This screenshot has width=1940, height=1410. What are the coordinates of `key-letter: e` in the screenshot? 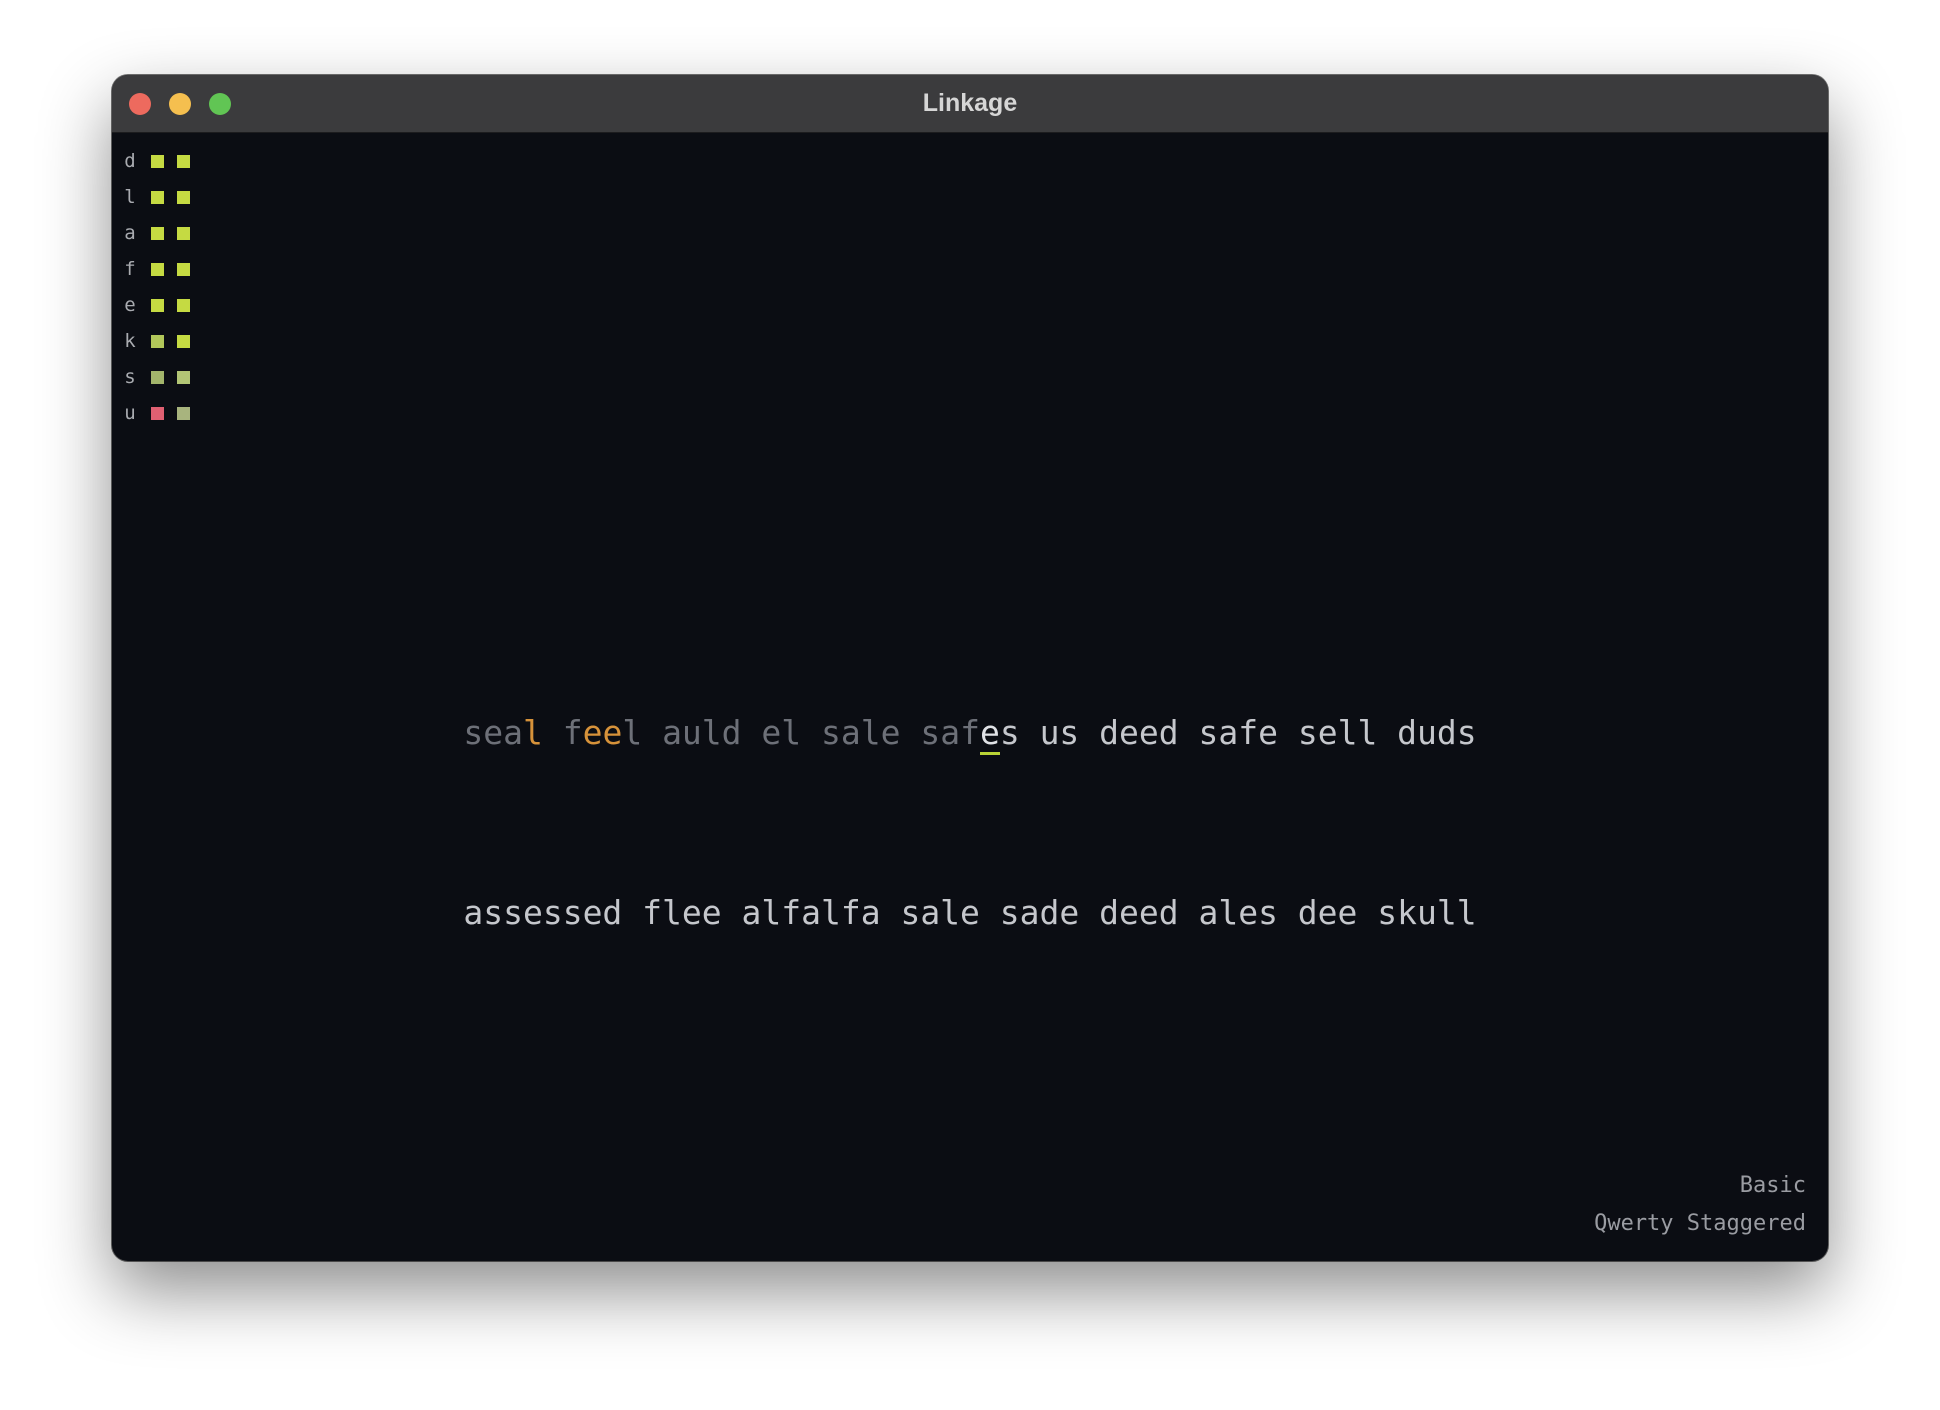 It's located at (130, 305).